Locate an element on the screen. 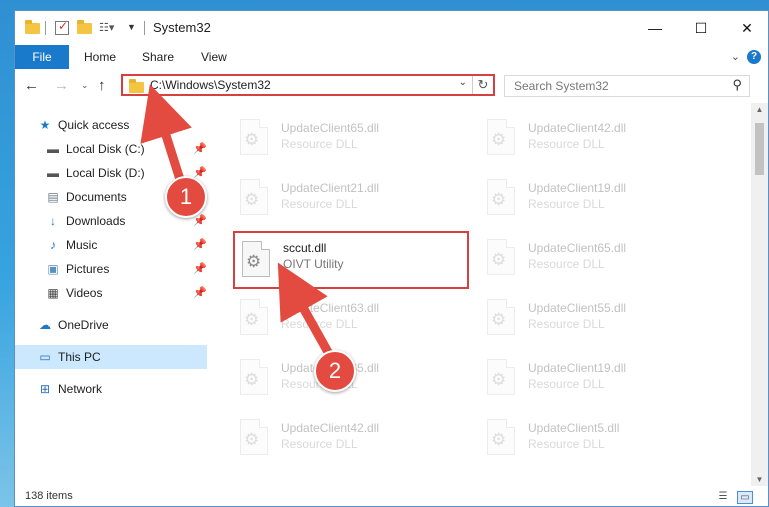  step-1-callout: 1 is located at coordinates (186, 197).